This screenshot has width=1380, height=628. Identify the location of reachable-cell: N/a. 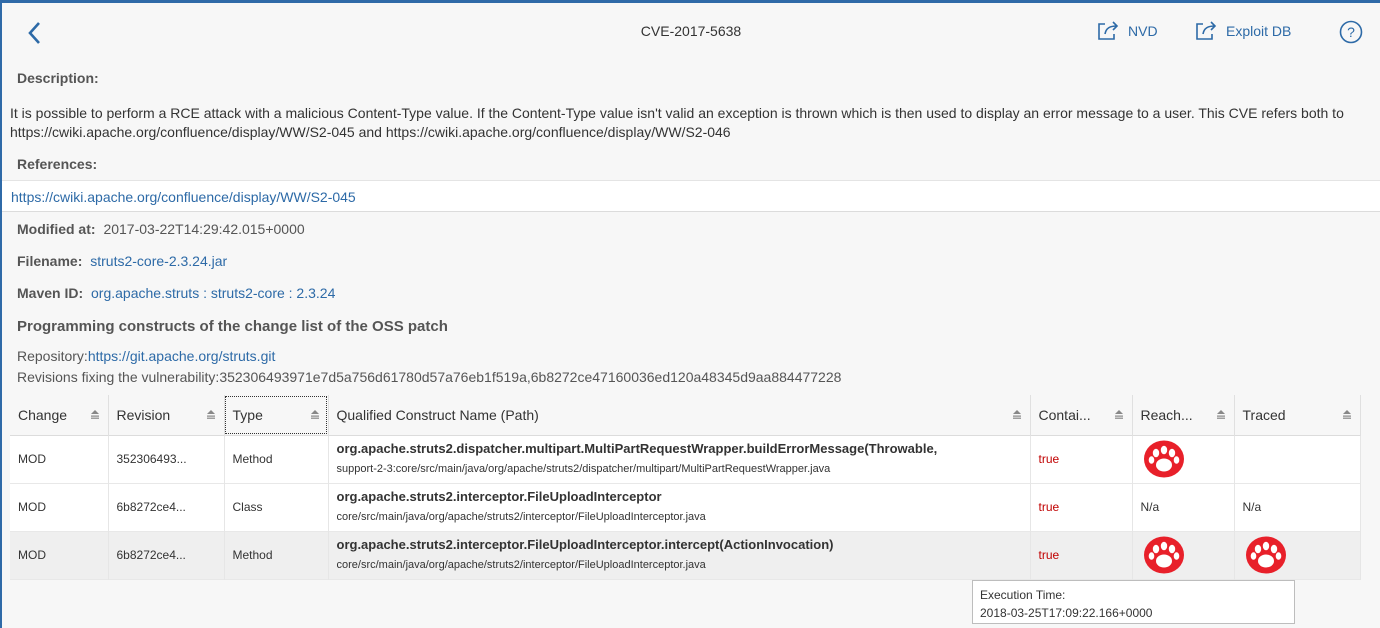
(1183, 507).